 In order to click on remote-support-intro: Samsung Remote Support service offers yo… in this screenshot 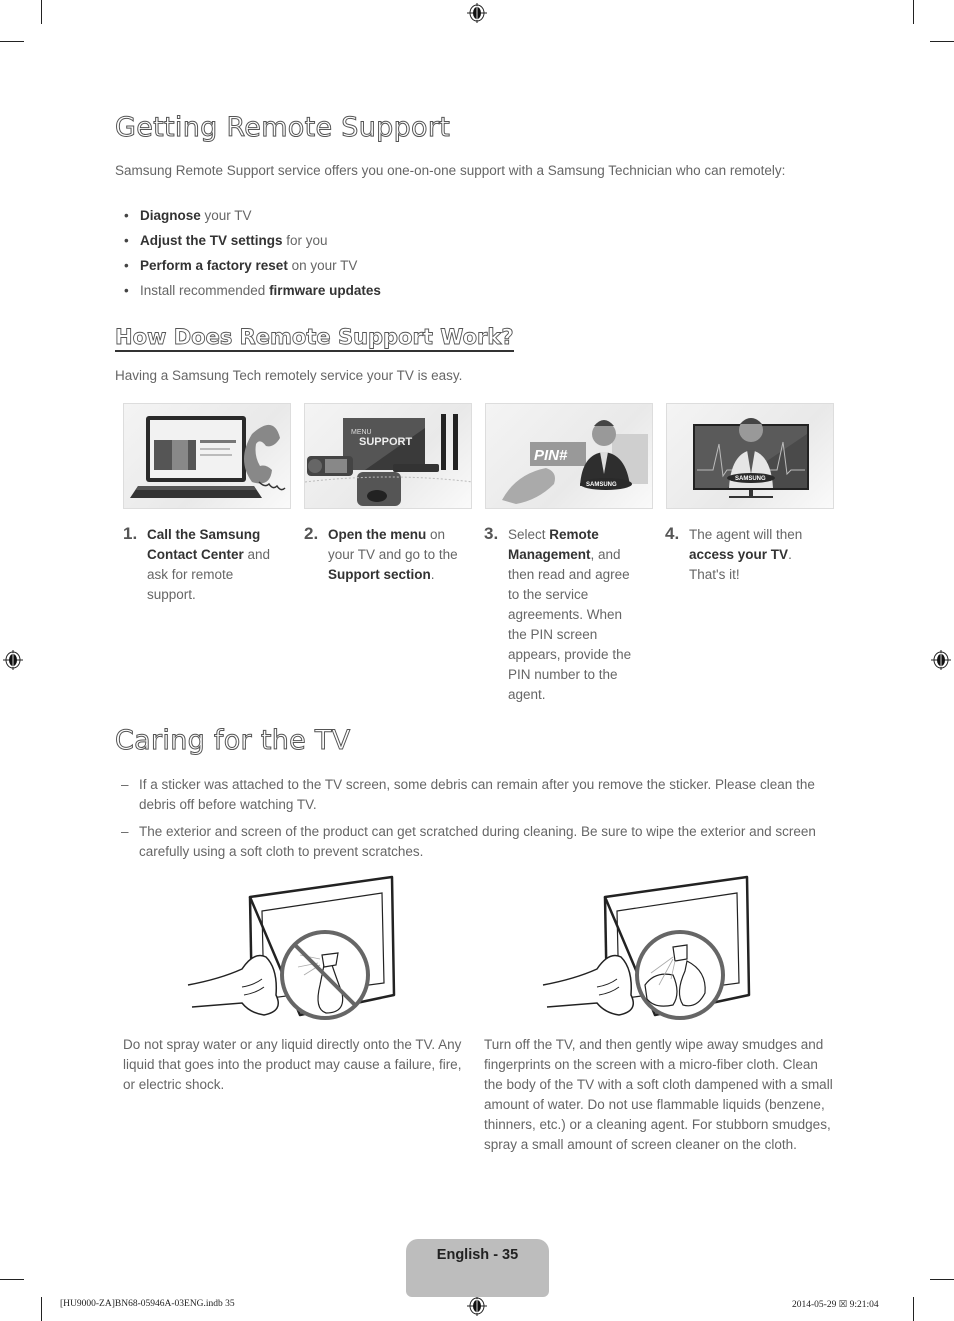, I will do `click(450, 170)`.